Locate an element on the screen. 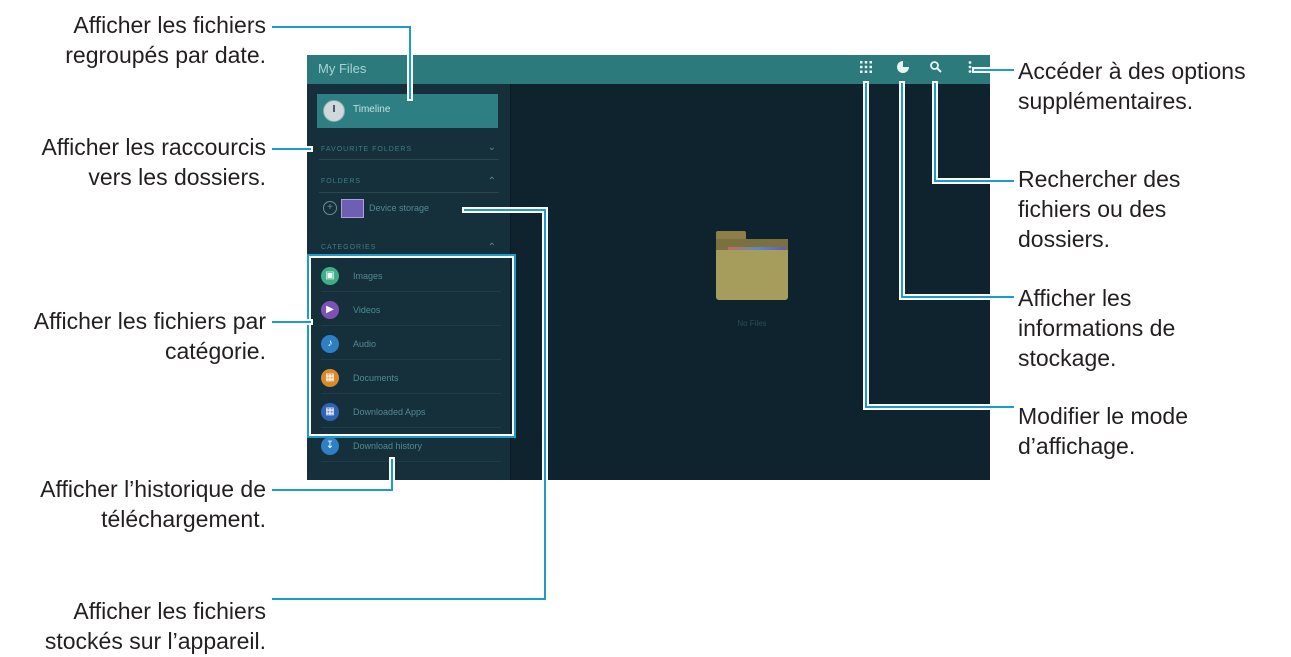  folders-header: FOLDERS is located at coordinates (341, 181).